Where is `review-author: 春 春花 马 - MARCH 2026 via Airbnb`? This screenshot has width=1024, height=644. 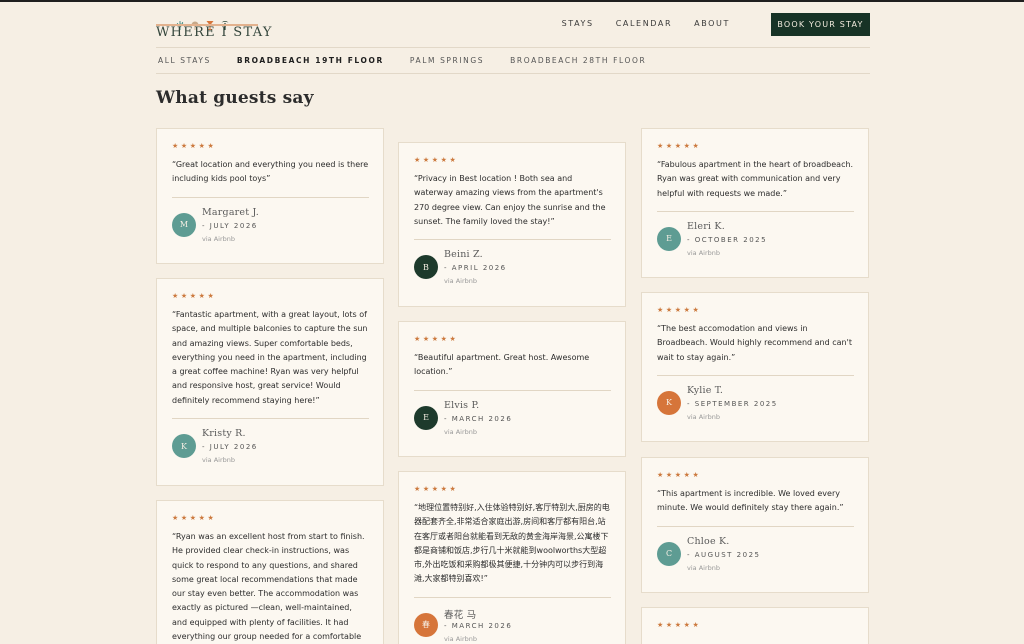 review-author: 春 春花 马 - MARCH 2026 via Airbnb is located at coordinates (512, 625).